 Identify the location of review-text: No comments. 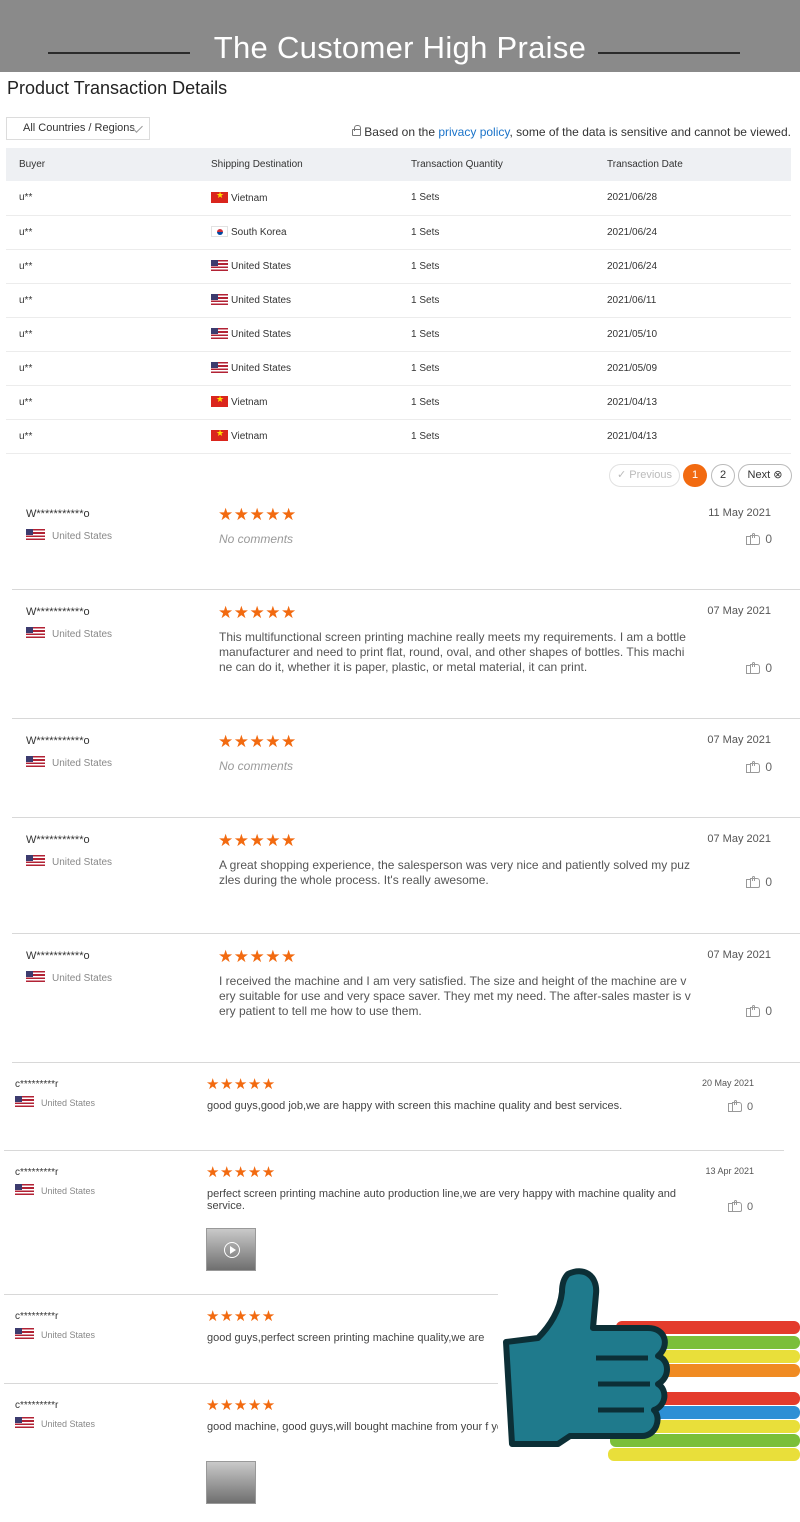
(256, 766).